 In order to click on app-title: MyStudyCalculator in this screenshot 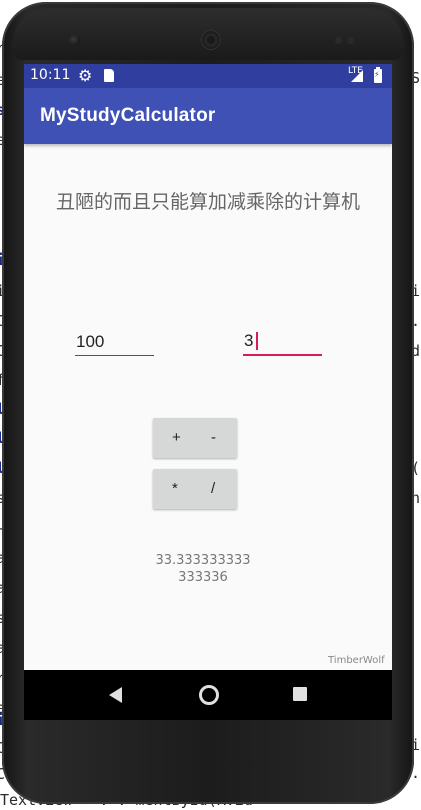, I will do `click(128, 115)`.